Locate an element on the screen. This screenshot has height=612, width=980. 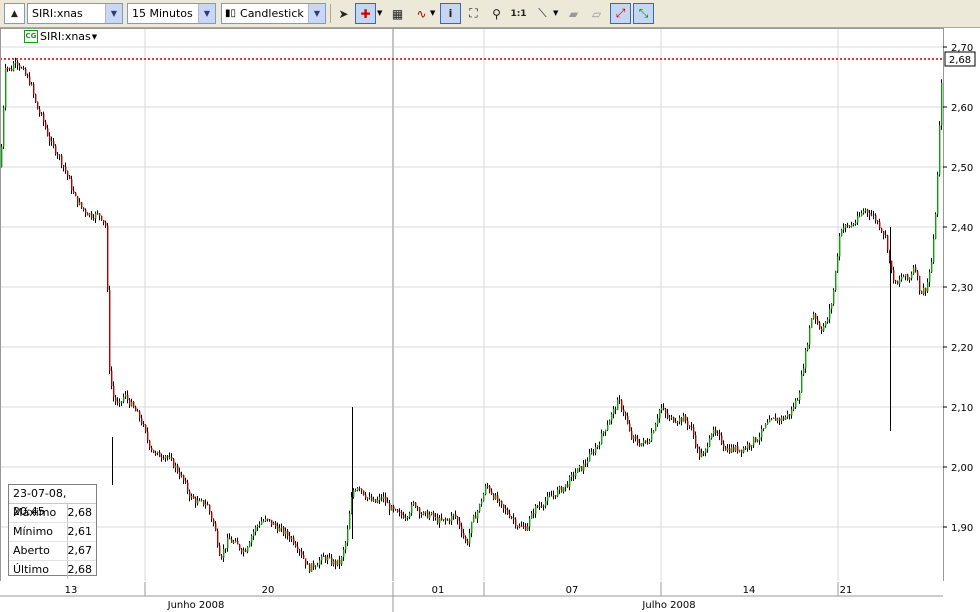
chart-type-select: ▮▯ Candlestick ▼ is located at coordinates (273, 13).